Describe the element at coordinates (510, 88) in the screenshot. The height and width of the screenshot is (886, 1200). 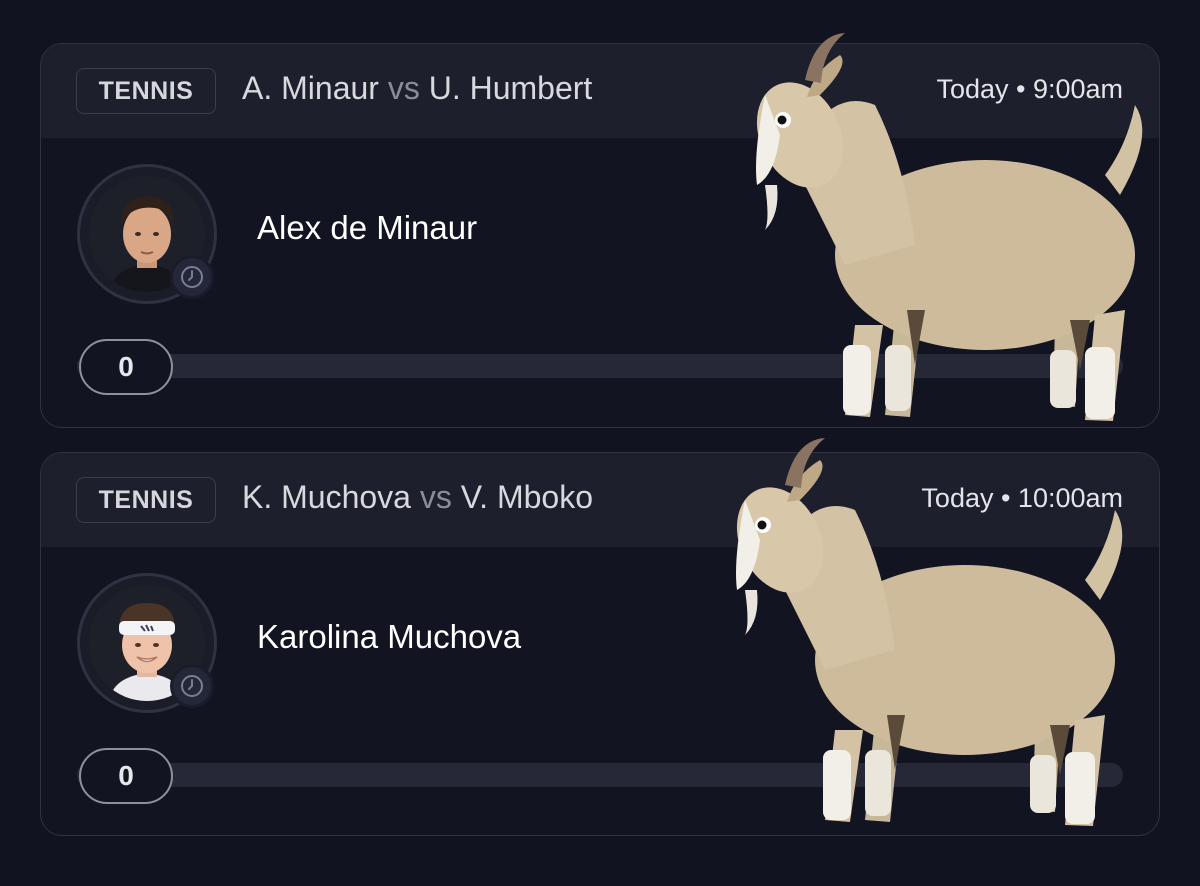
I see `player2-short: U. Humbert` at that location.